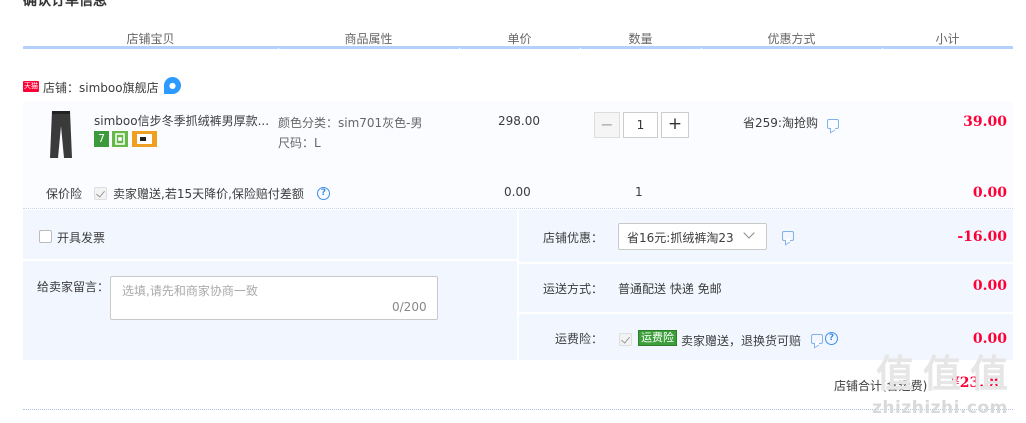 The height and width of the screenshot is (423, 1026). I want to click on price-protect-checkbox, so click(100, 193).